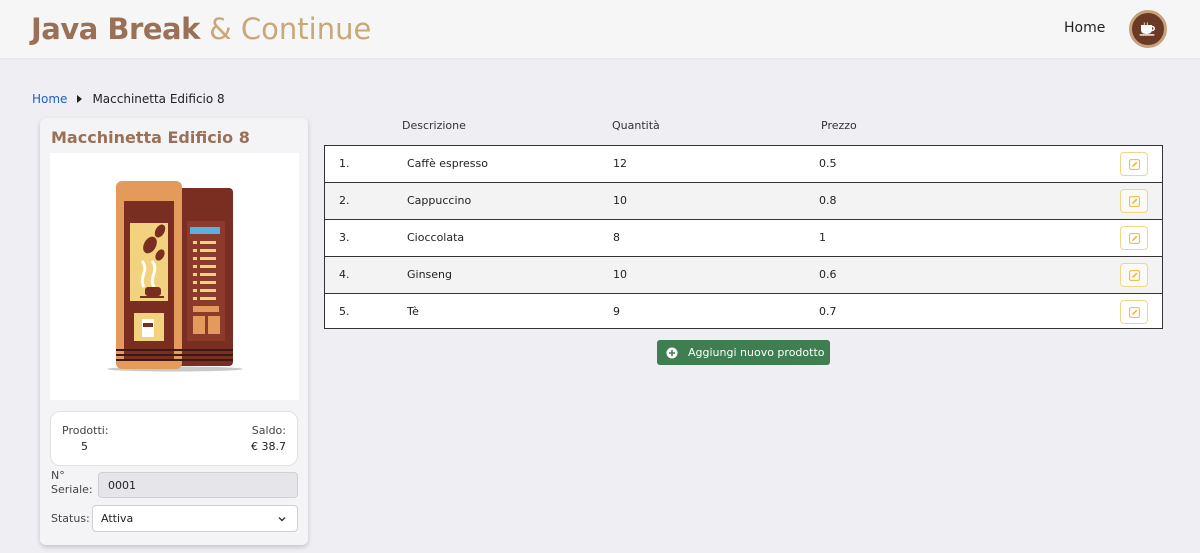 The height and width of the screenshot is (553, 1200). Describe the element at coordinates (117, 518) in the screenshot. I see `status-selected-value: Attiva` at that location.